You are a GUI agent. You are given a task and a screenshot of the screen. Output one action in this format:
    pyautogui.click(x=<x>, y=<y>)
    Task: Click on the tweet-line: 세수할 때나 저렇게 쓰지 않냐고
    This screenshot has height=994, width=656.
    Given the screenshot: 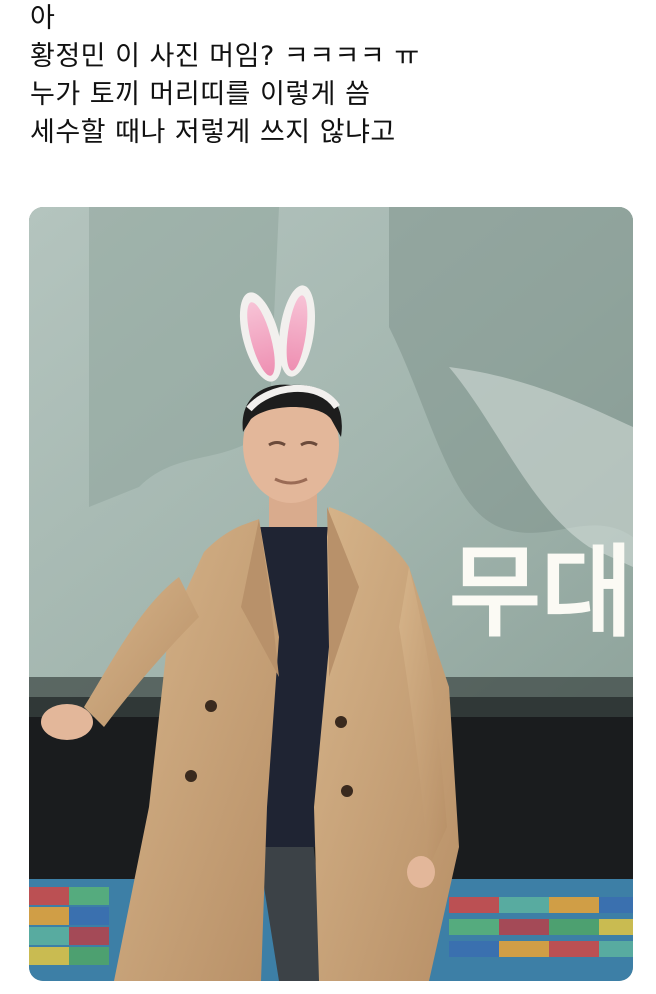 What is the action you would take?
    pyautogui.click(x=213, y=132)
    